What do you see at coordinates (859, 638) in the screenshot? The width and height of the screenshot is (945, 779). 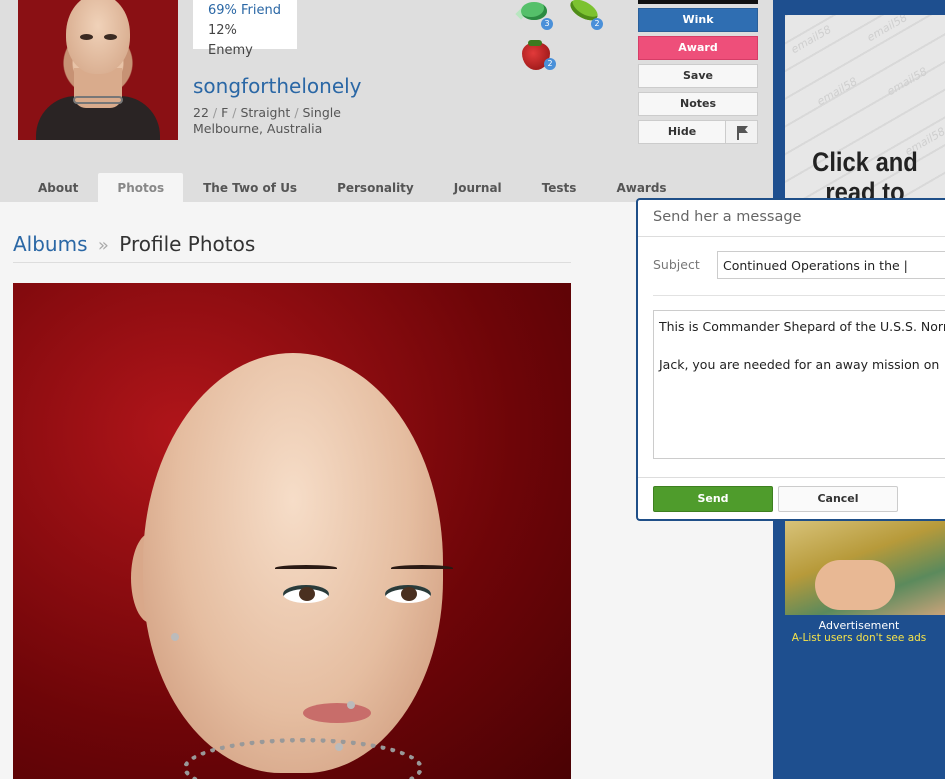 I see `ad-upgrade-note: A-List users don't see ads` at bounding box center [859, 638].